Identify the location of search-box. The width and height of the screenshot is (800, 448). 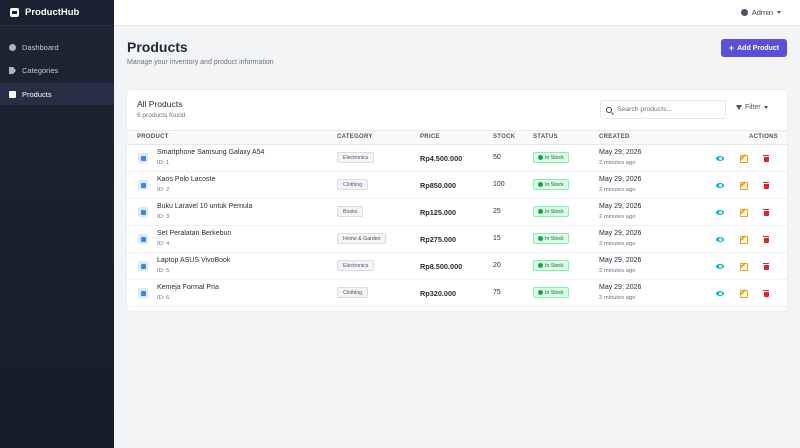
(663, 109).